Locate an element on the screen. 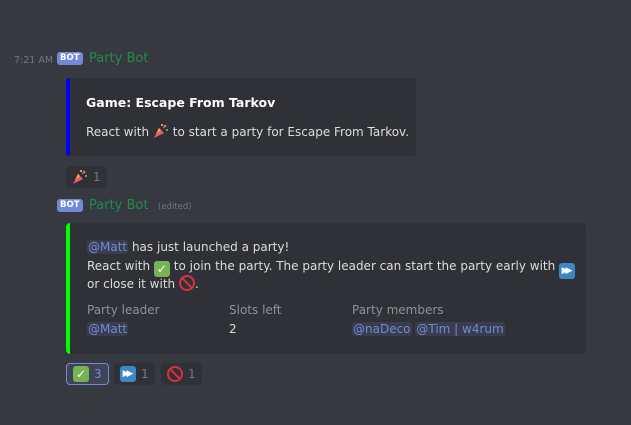 The image size is (631, 425). edited-label: (edited) is located at coordinates (175, 207).